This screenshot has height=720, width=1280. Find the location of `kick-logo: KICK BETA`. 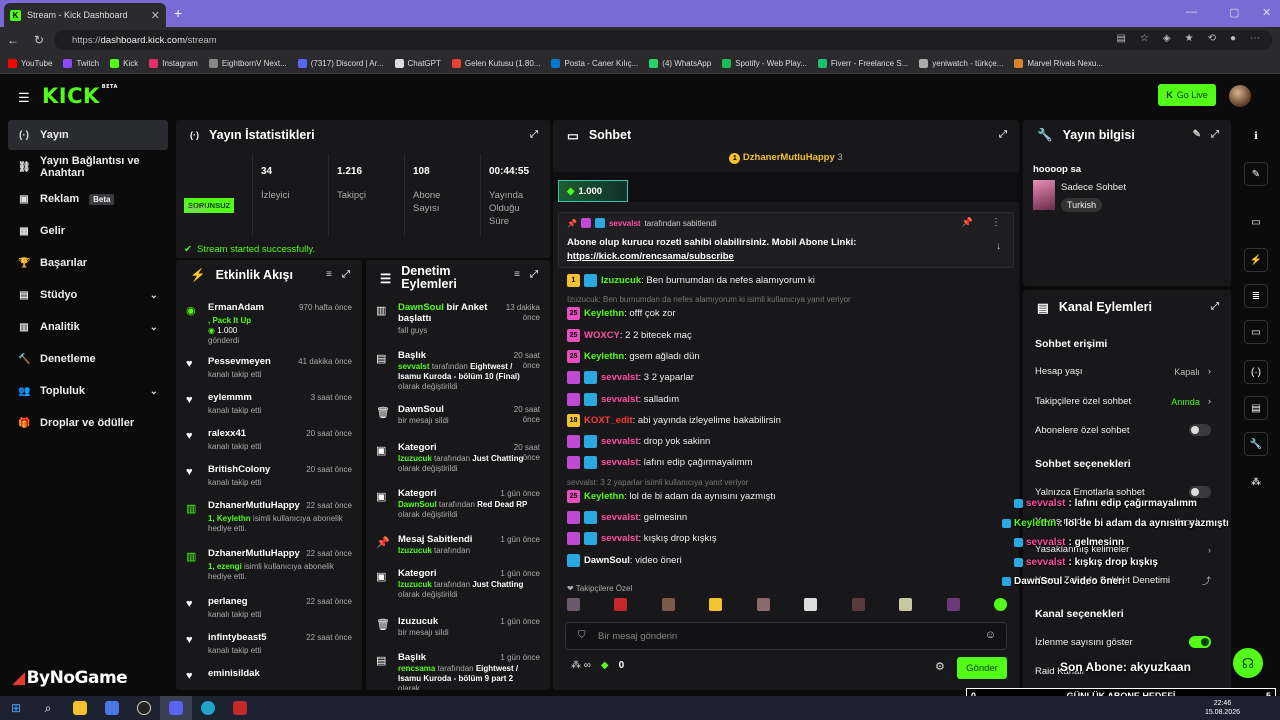

kick-logo: KICK BETA is located at coordinates (80, 96).